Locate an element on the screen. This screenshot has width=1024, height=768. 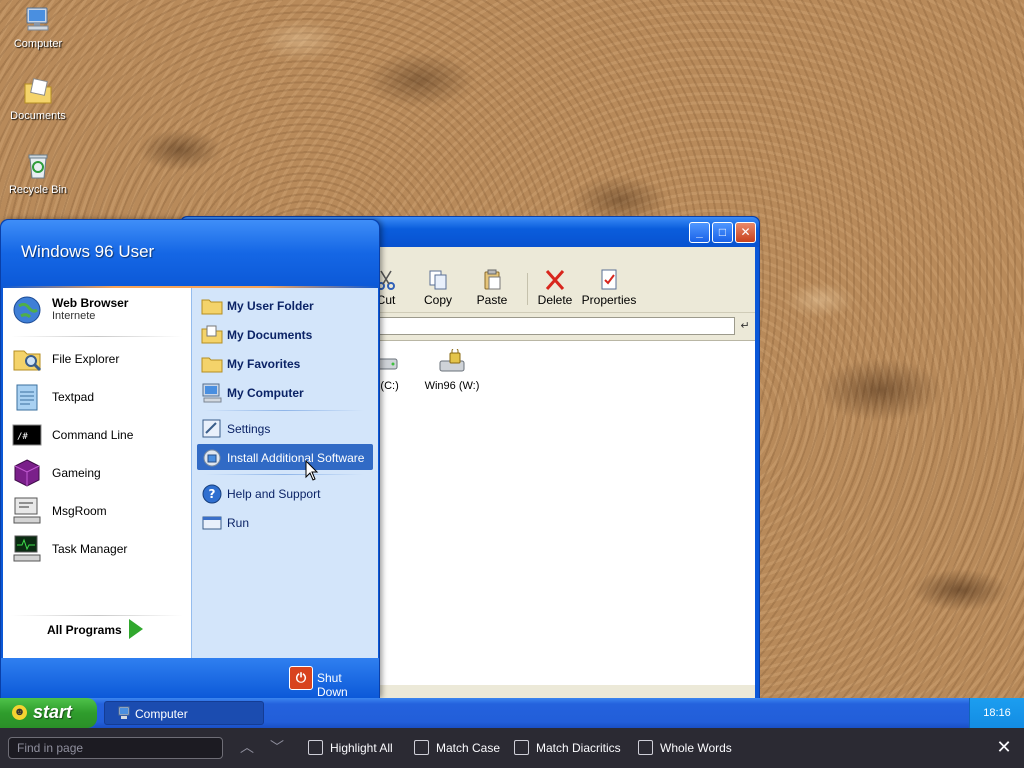
power-icon: ⏻ is located at coordinates (301, 678).